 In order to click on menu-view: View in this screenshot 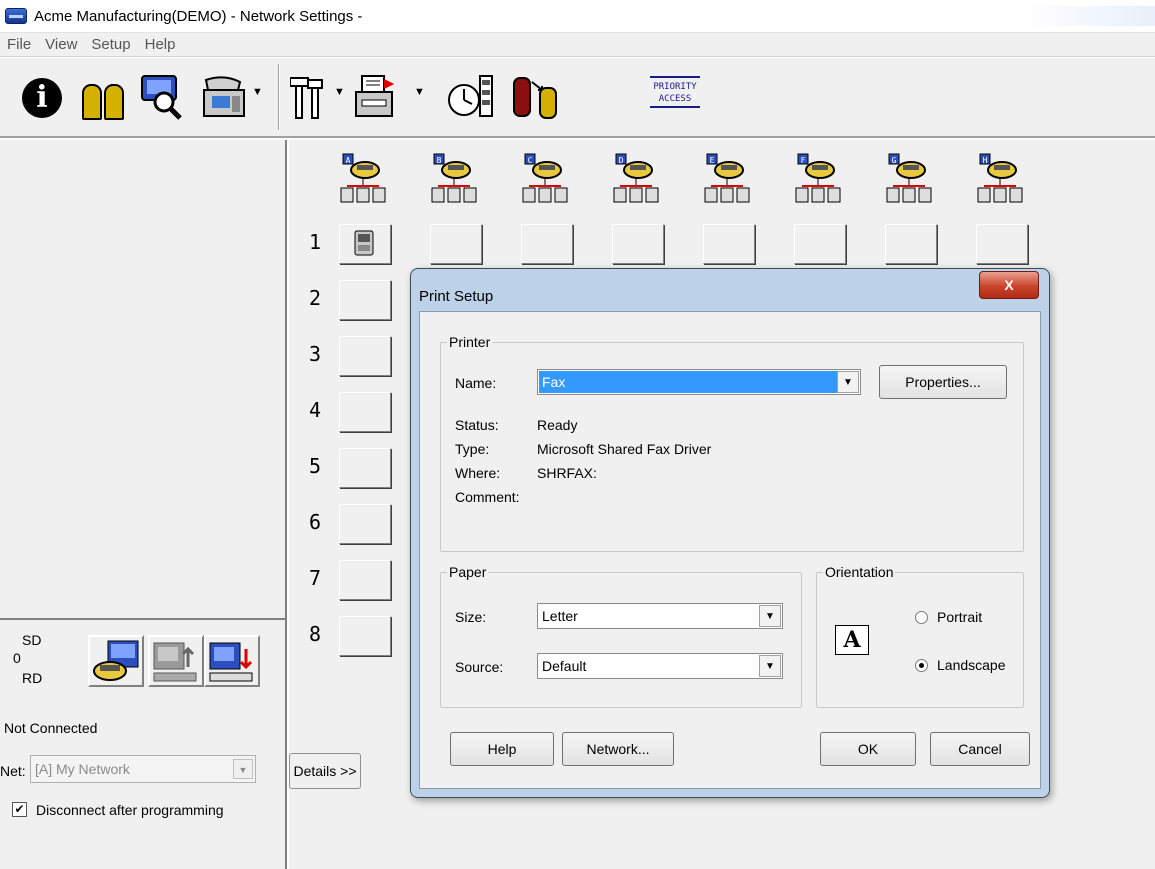, I will do `click(61, 44)`.